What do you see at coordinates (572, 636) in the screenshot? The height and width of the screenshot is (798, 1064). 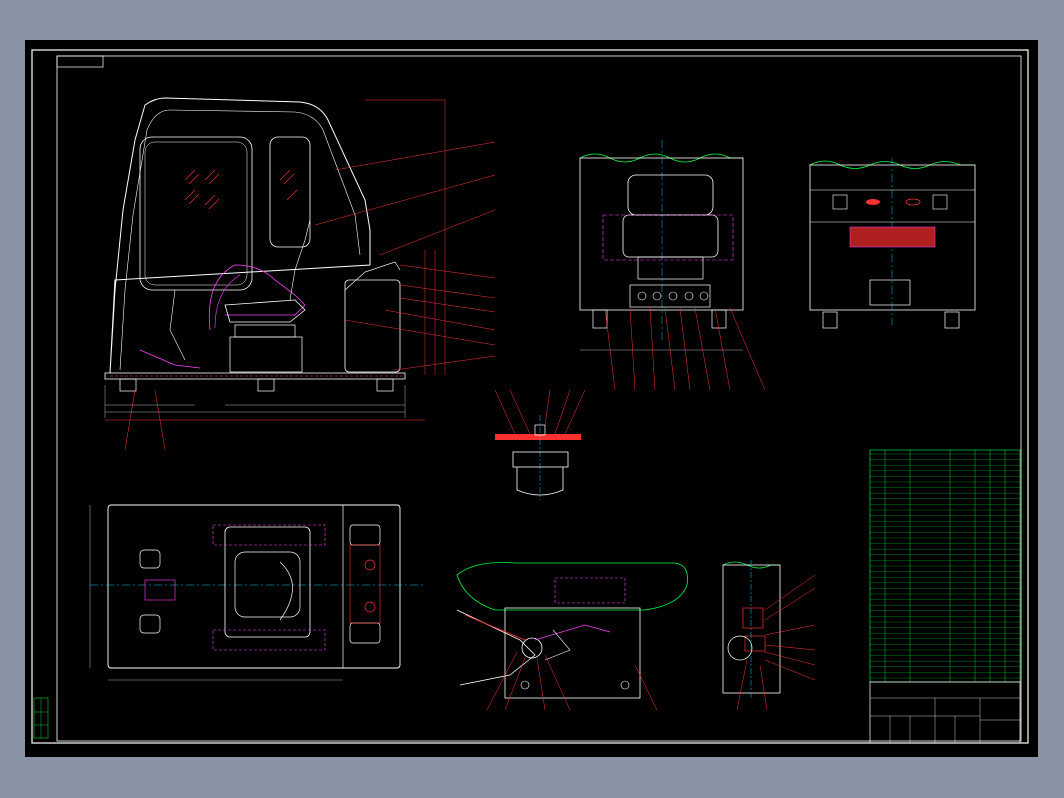 I see `seat-side-section` at bounding box center [572, 636].